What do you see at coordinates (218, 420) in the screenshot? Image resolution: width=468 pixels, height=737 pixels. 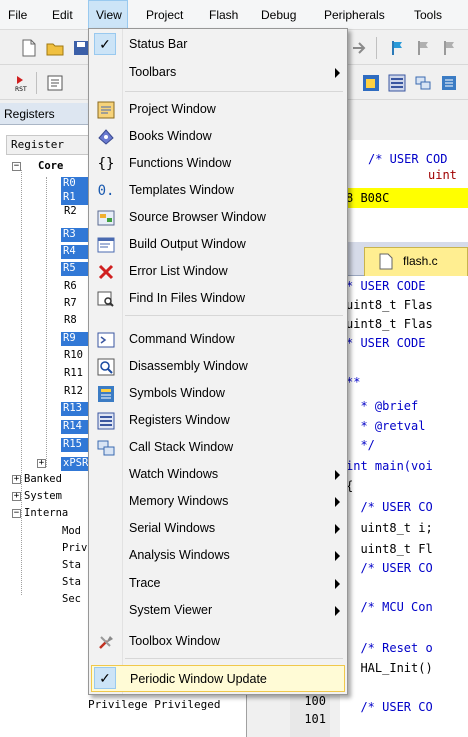 I see `menu-item-registers-window: Registers Window` at bounding box center [218, 420].